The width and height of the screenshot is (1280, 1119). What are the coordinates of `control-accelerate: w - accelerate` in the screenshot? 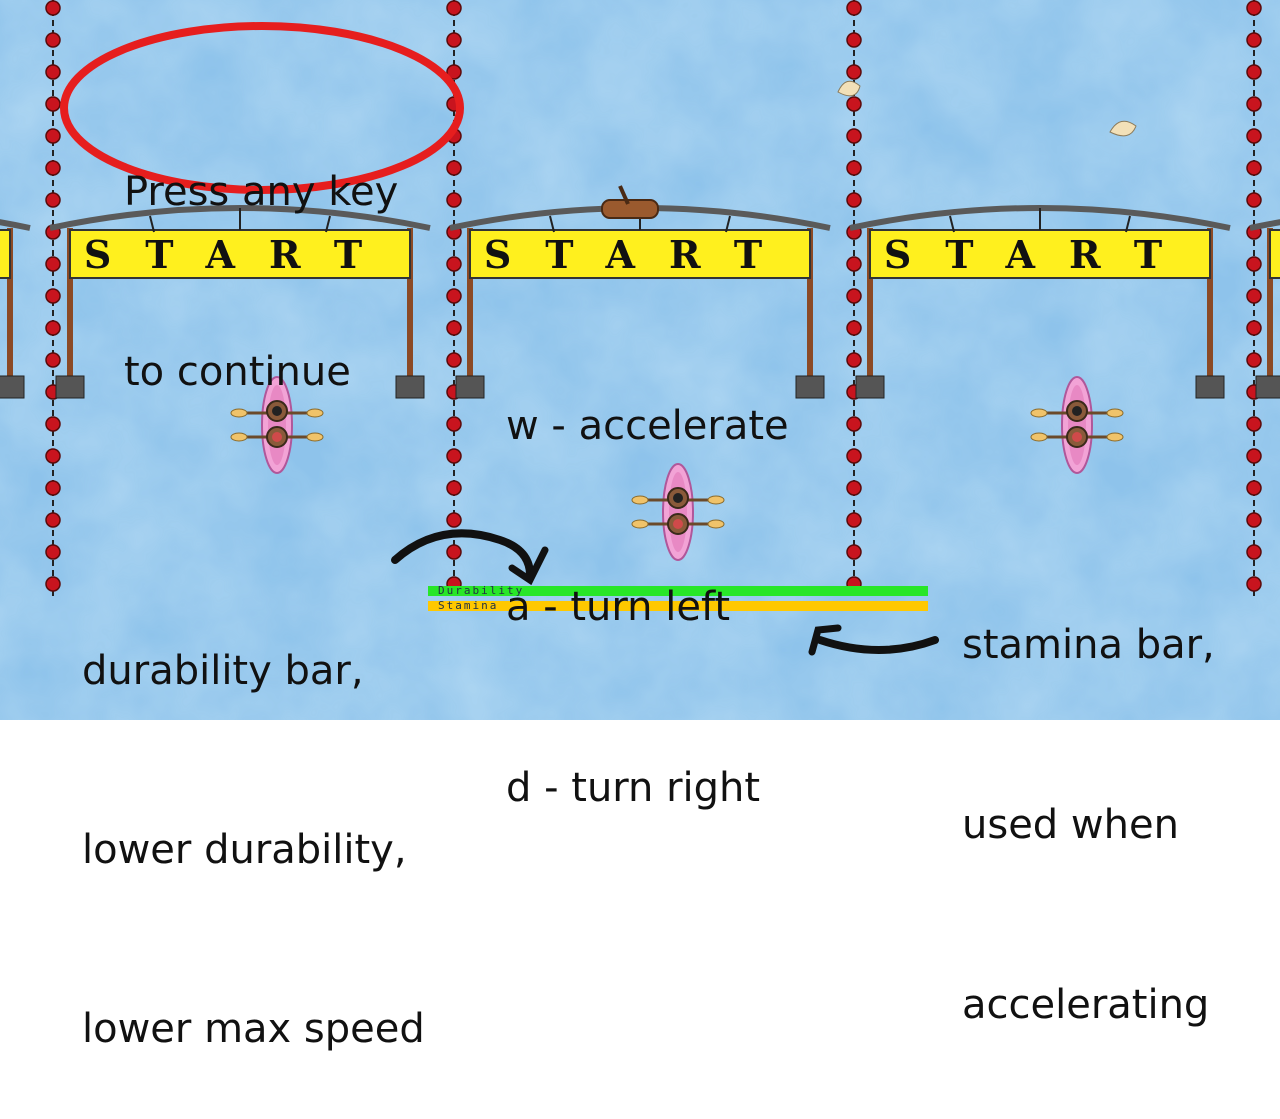 It's located at (647, 426).